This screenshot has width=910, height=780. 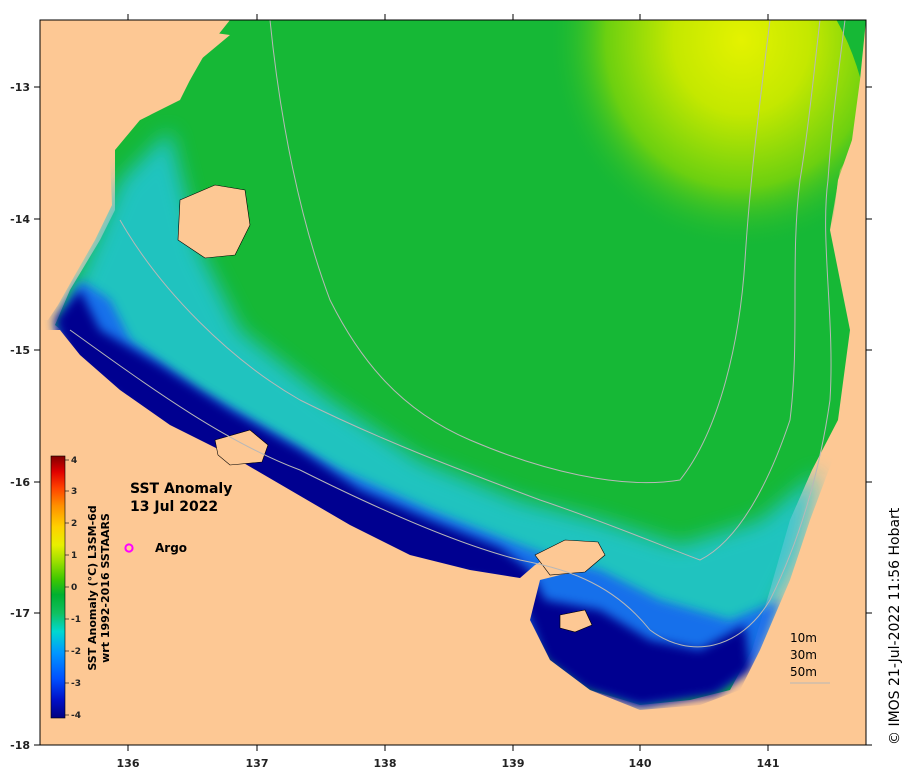 What do you see at coordinates (803, 672) in the screenshot?
I see `depth-label-50m: 50m` at bounding box center [803, 672].